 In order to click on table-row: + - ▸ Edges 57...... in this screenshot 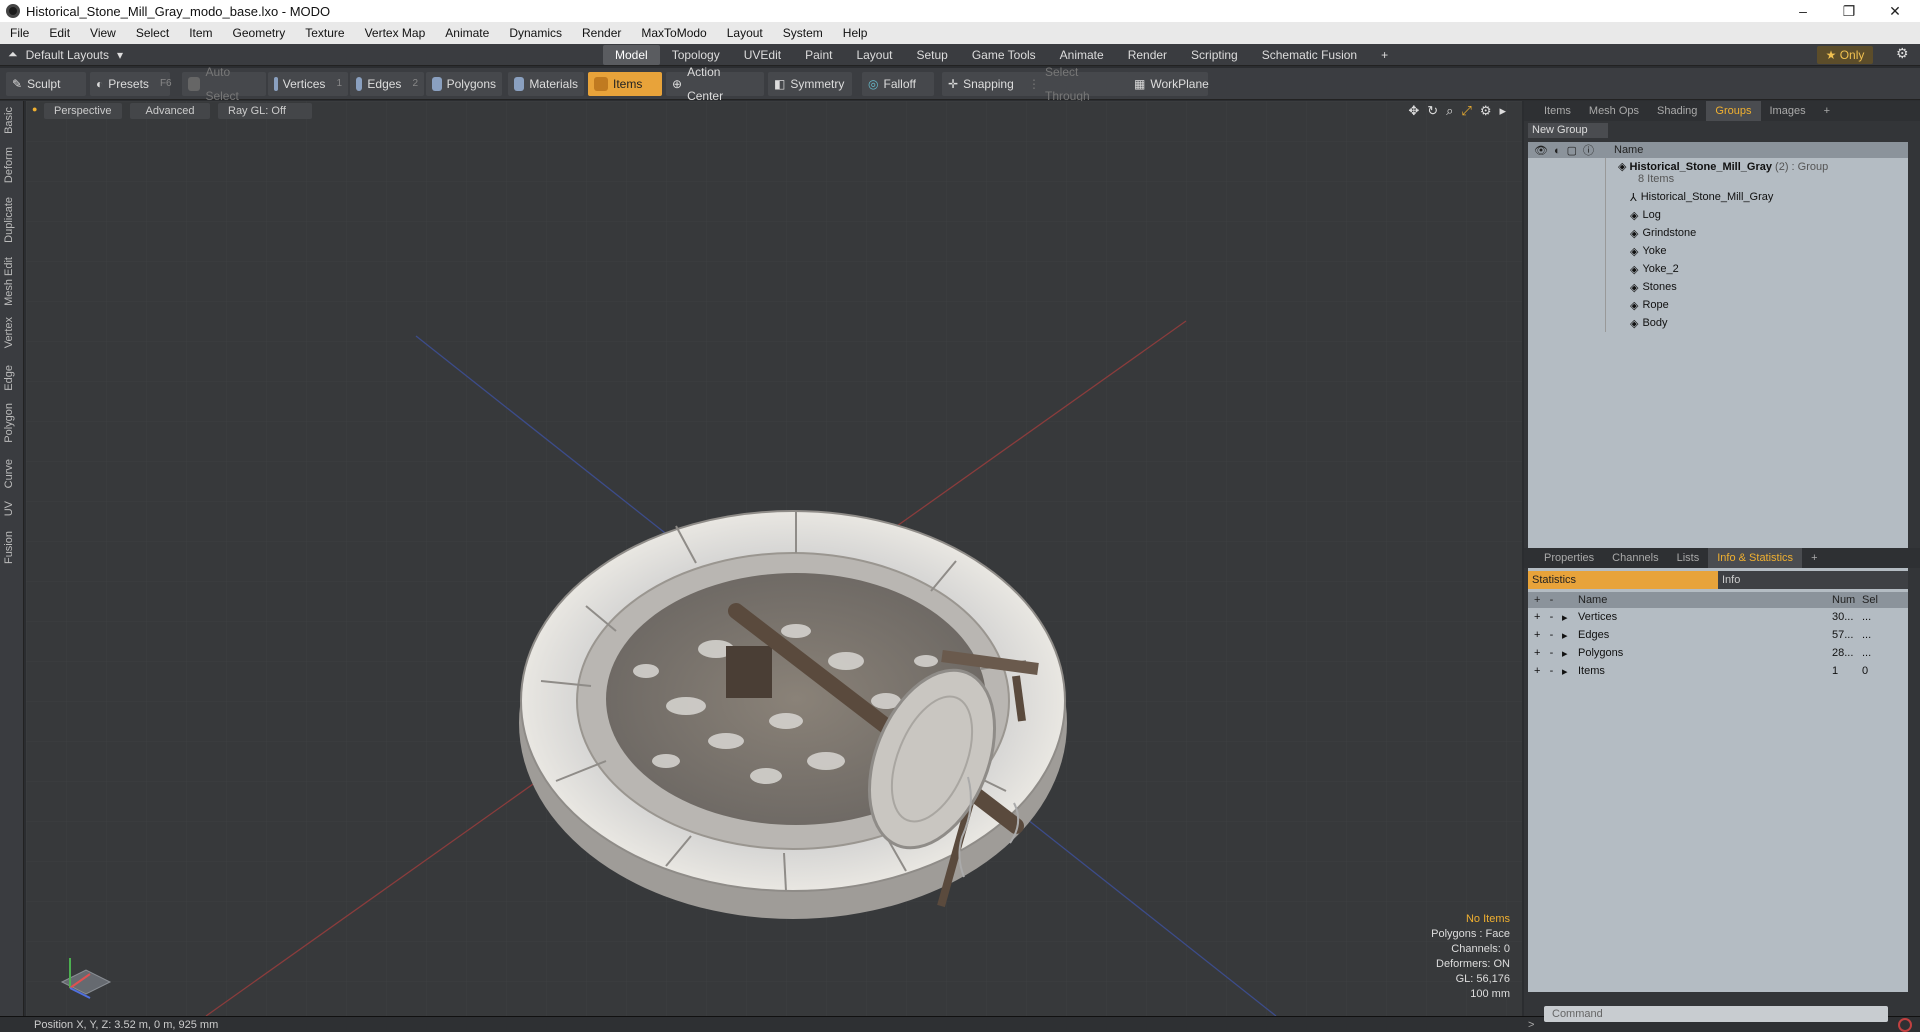, I will do `click(1718, 635)`.